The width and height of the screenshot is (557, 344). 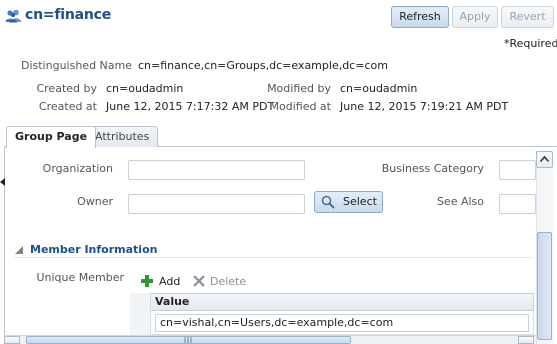 I want to click on unique-member-value: cn=vishal,cn=Users,dc=example,dc=com, so click(x=277, y=322).